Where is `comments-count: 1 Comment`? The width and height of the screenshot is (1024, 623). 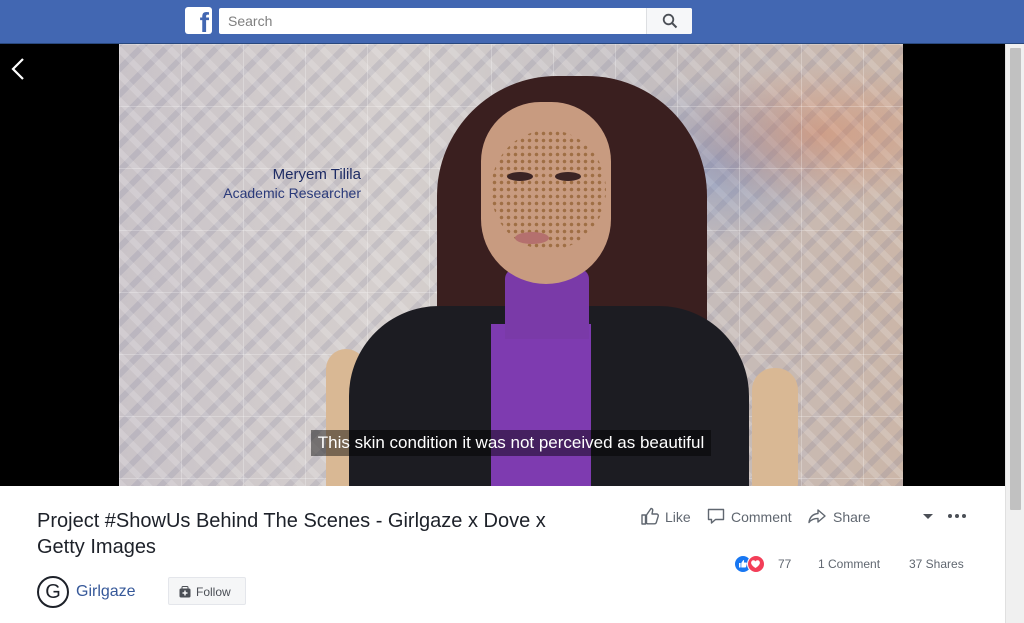
comments-count: 1 Comment is located at coordinates (849, 564).